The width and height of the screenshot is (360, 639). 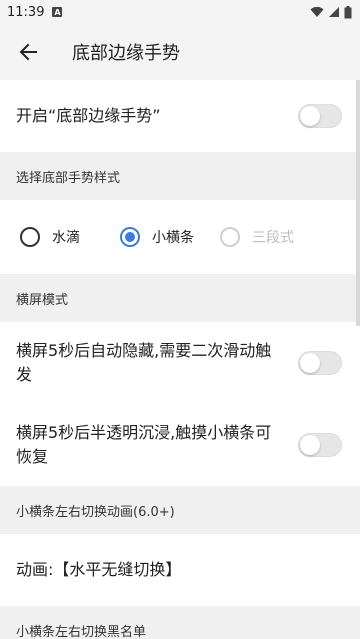 What do you see at coordinates (180, 622) in the screenshot?
I see `section-header-blacklist: 小横条左右切换黑名单` at bounding box center [180, 622].